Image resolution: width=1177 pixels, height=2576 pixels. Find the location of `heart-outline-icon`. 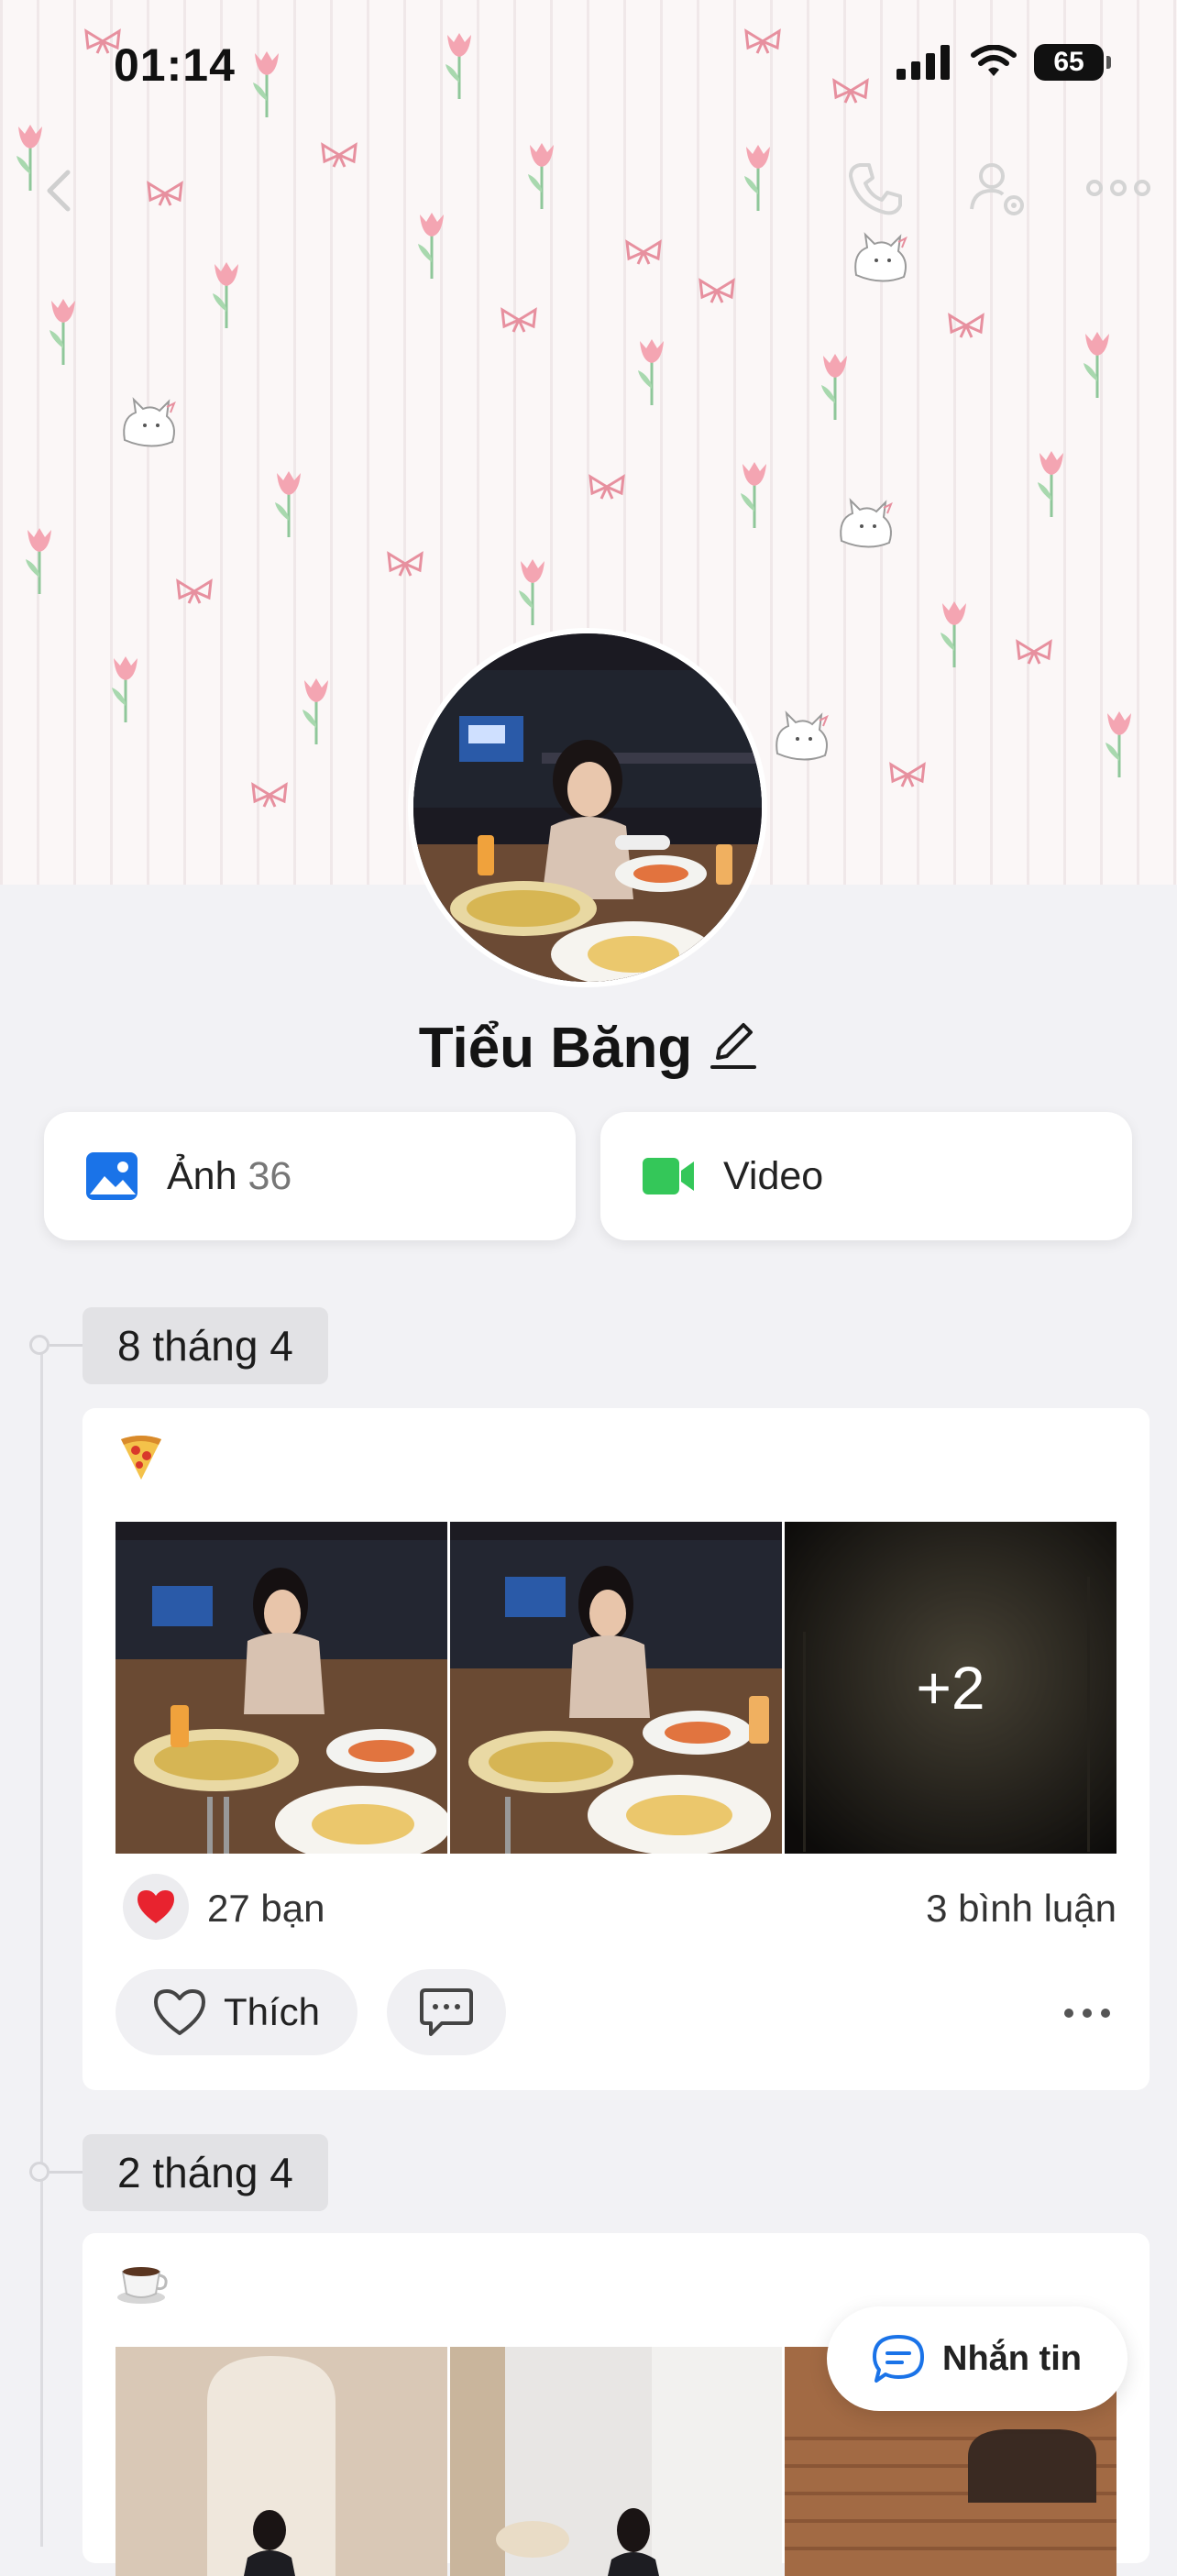

heart-outline-icon is located at coordinates (179, 2012).